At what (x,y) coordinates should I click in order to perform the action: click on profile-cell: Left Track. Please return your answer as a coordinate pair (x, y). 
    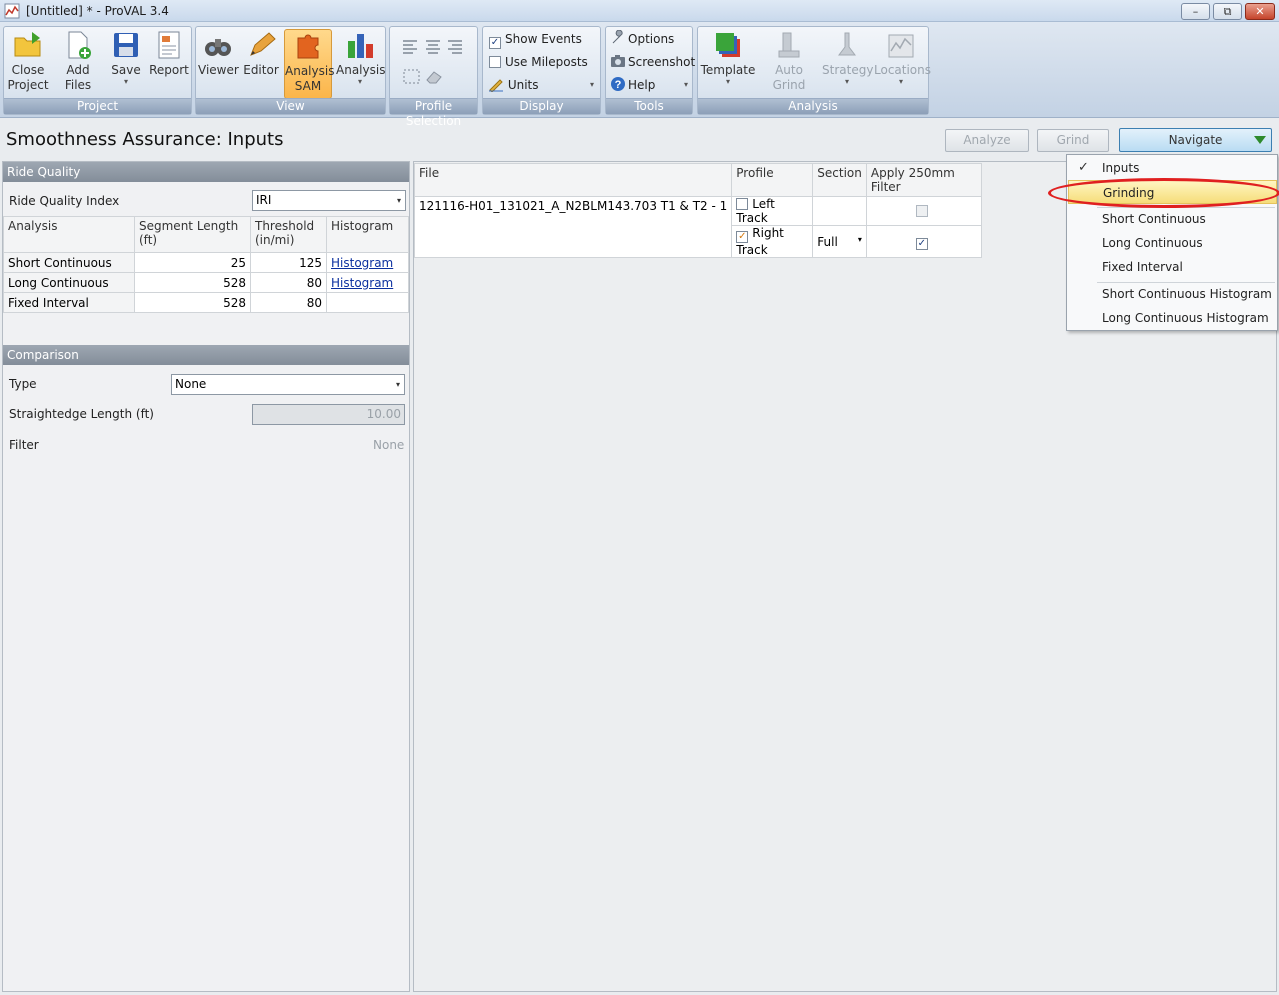
    Looking at the image, I should click on (772, 211).